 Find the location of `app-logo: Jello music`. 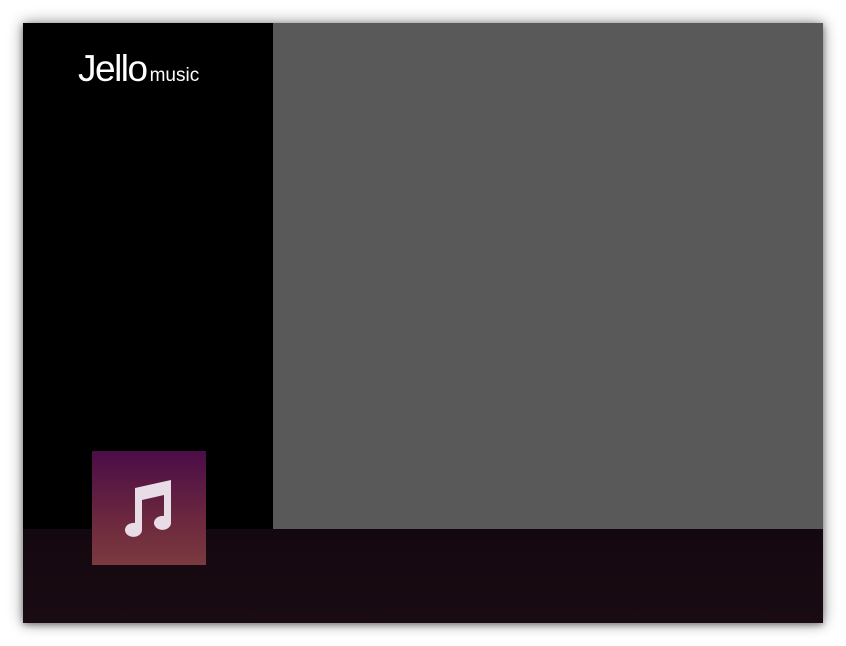

app-logo: Jello music is located at coordinates (138, 69).